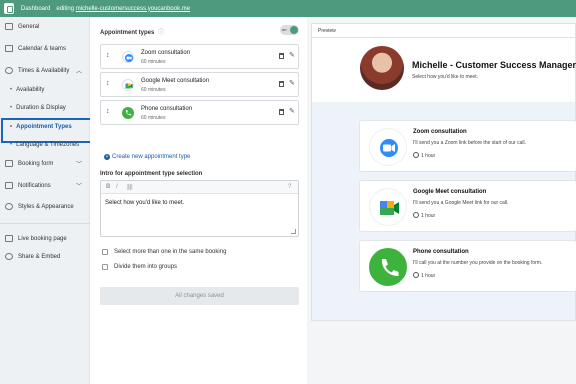 The image size is (576, 384). I want to click on bold-icon: B, so click(108, 187).